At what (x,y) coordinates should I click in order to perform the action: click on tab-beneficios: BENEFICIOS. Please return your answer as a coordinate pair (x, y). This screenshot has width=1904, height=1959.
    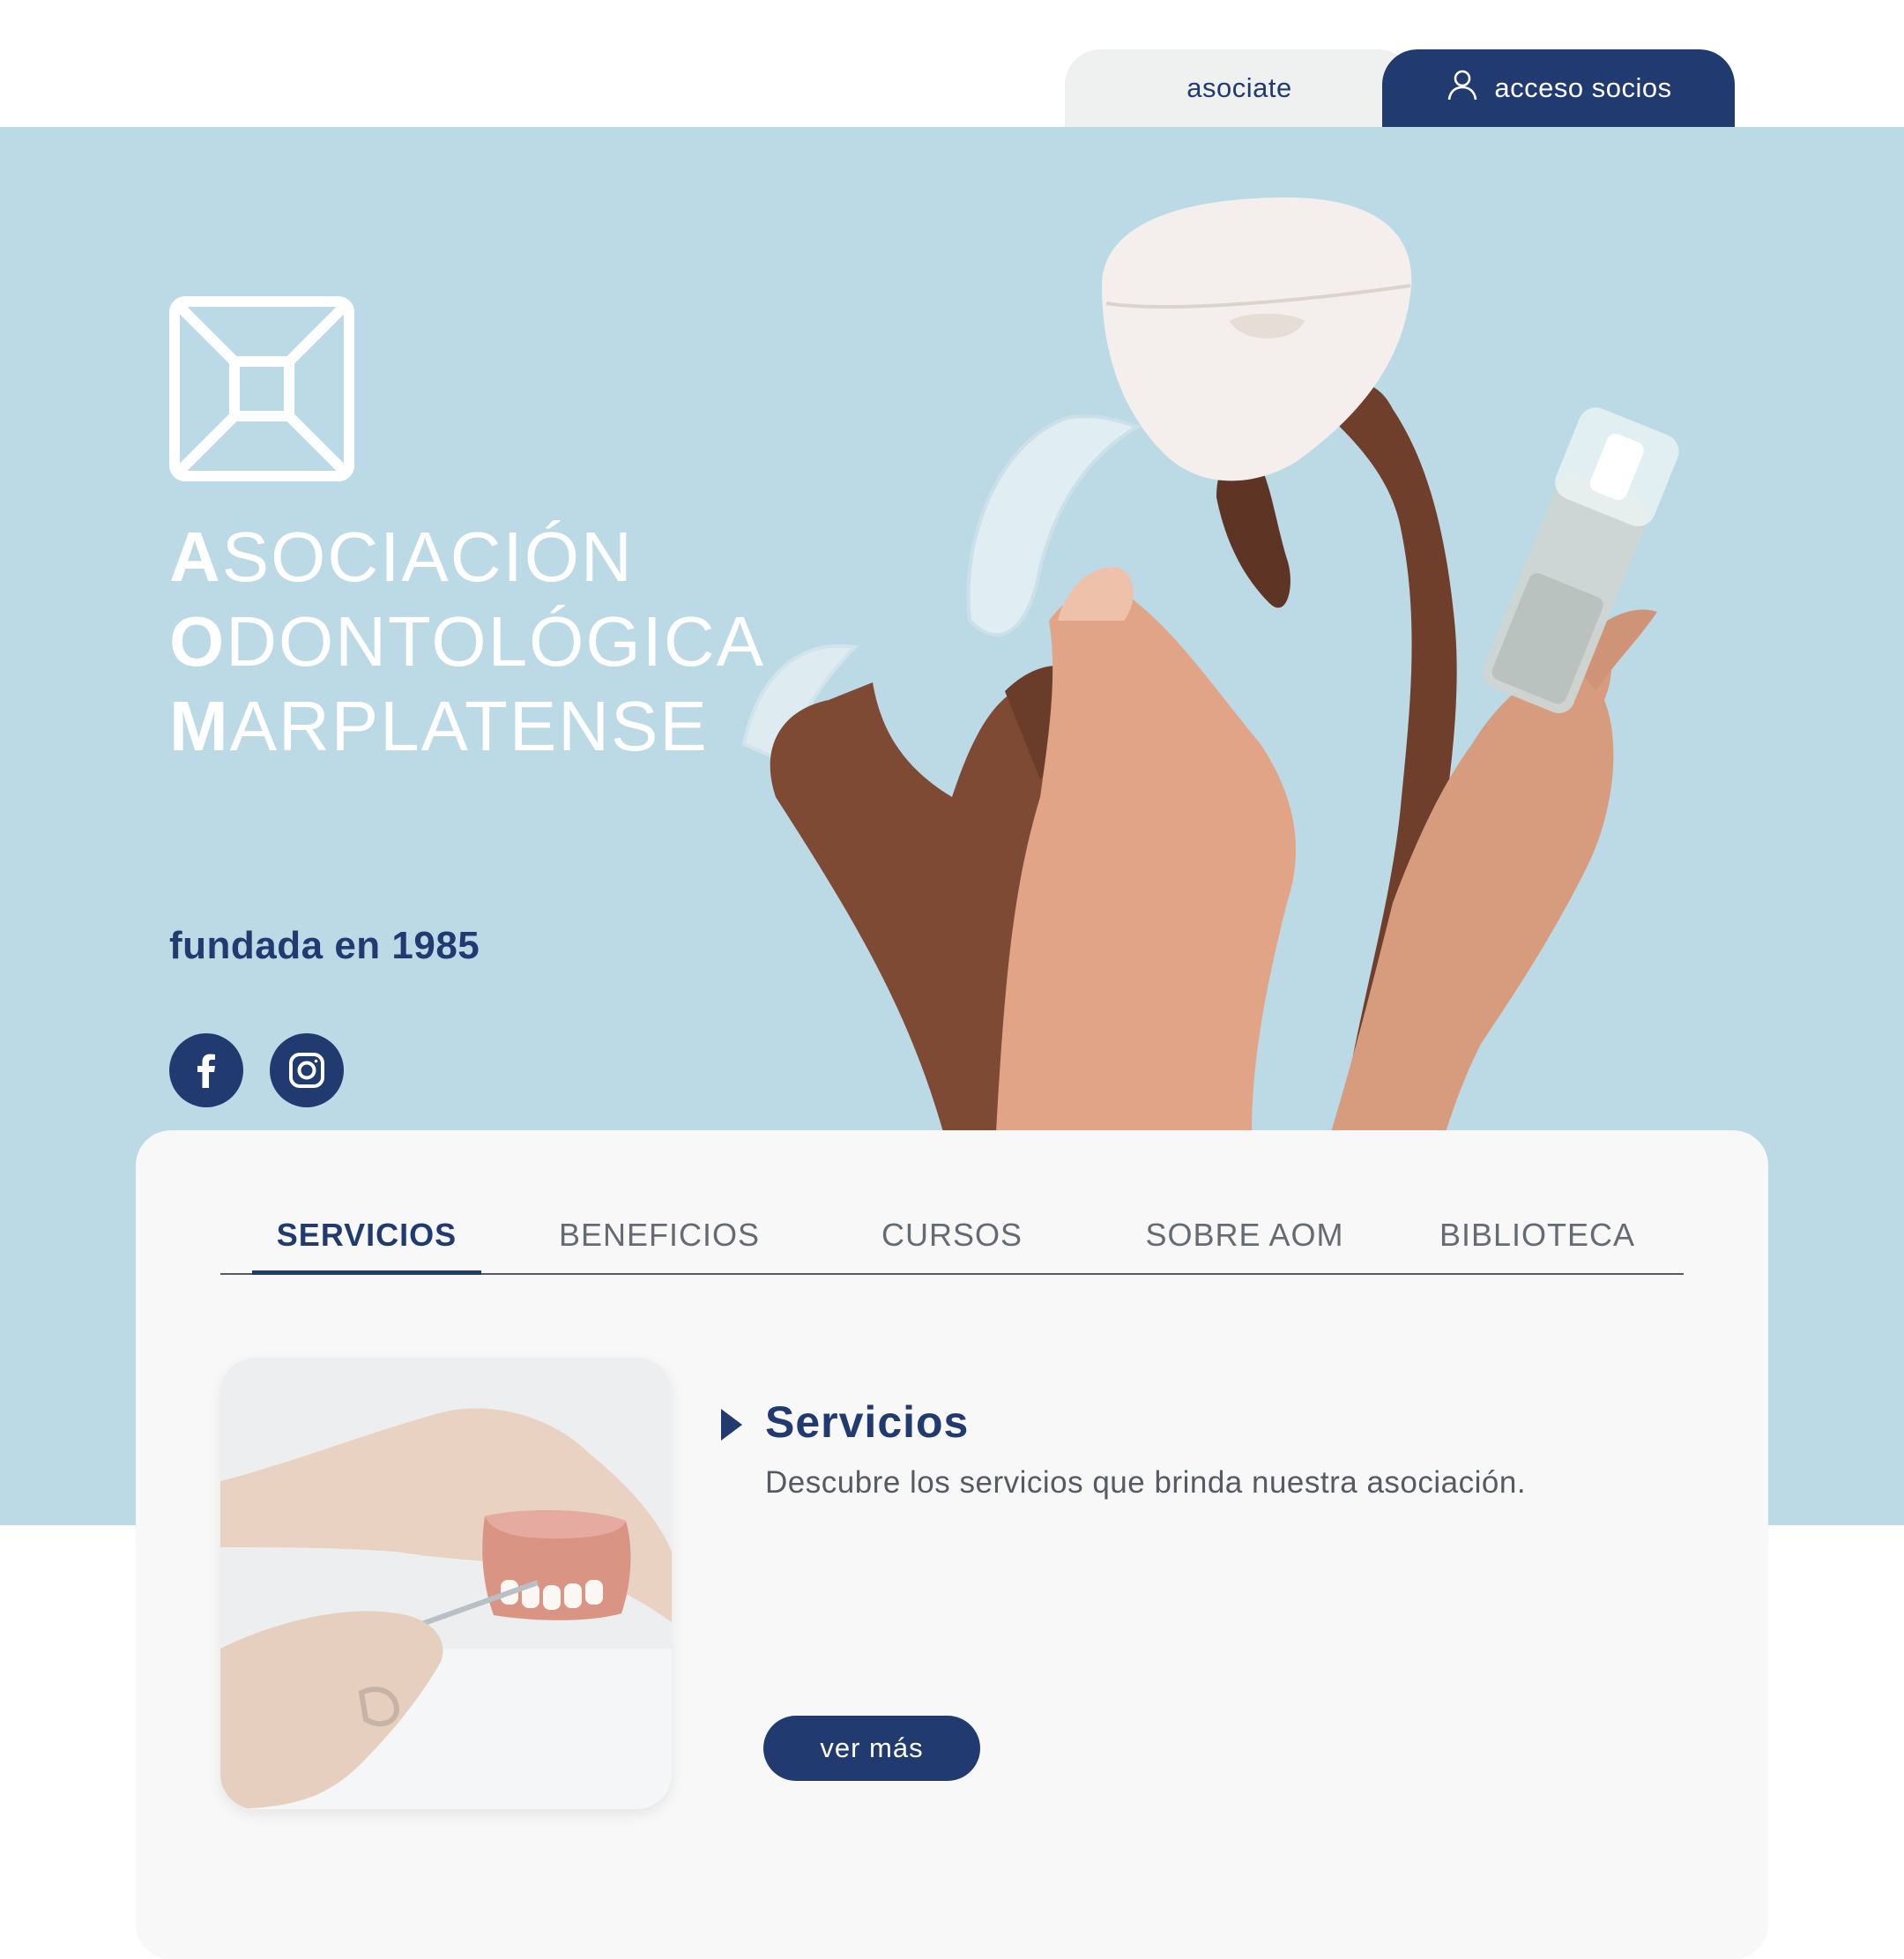
    Looking at the image, I should click on (659, 1235).